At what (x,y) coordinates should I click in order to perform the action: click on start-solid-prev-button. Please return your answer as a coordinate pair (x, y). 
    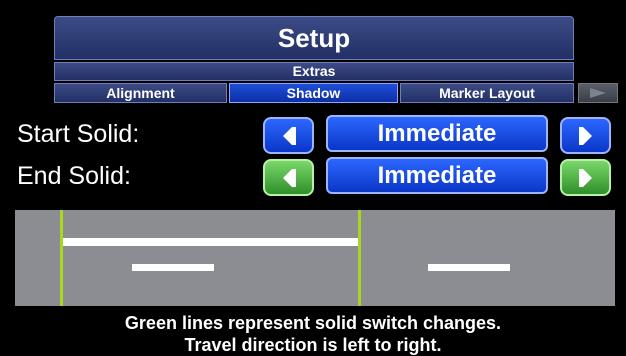
    Looking at the image, I should click on (288, 135).